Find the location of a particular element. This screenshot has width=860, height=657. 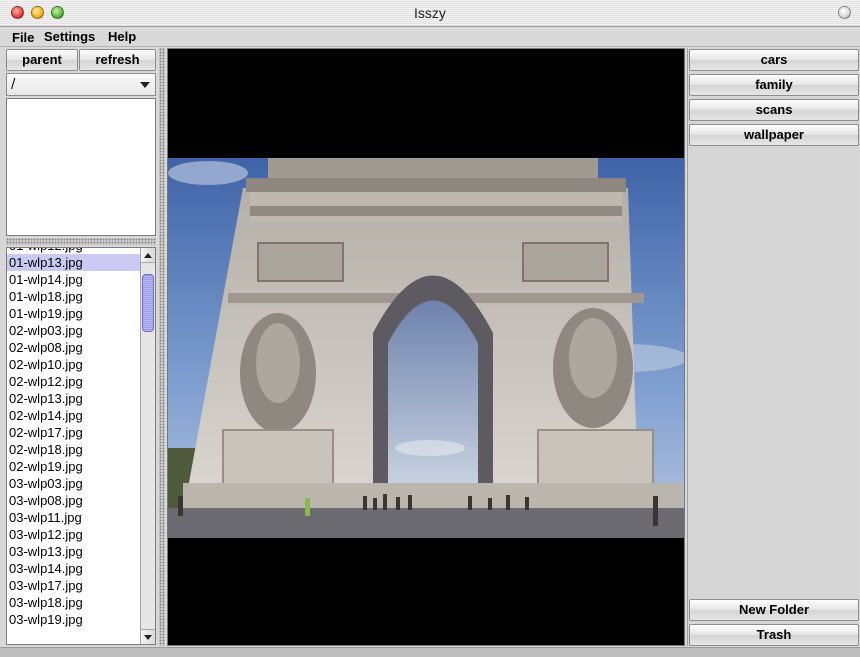

file-list-scrollbar is located at coordinates (147, 446).